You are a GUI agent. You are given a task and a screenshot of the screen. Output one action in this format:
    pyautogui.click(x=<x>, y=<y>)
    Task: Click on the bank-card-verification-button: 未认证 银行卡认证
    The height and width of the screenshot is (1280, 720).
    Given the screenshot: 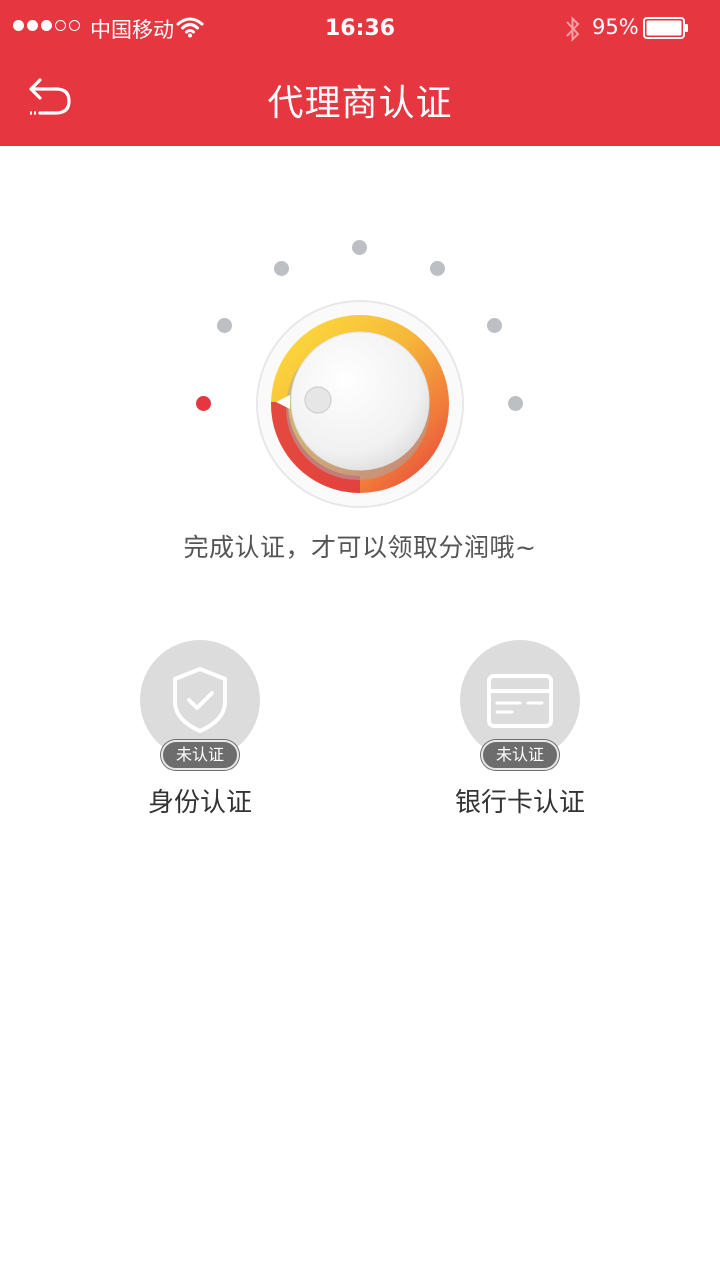 What is the action you would take?
    pyautogui.click(x=520, y=735)
    